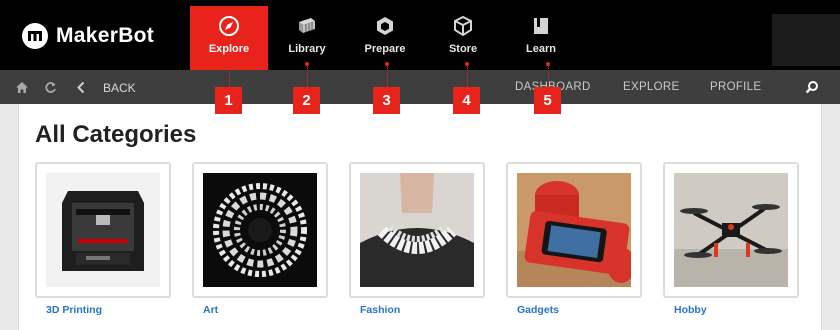 The image size is (840, 330). Describe the element at coordinates (81, 87) in the screenshot. I see `back-chevron-icon` at that location.